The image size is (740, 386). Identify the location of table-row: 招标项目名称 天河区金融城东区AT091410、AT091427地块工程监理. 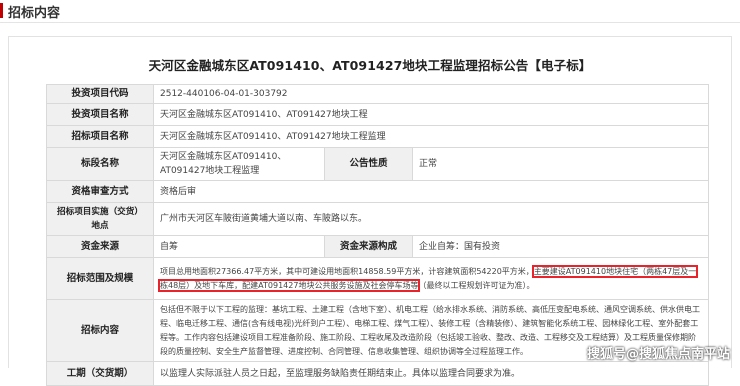
(378, 136).